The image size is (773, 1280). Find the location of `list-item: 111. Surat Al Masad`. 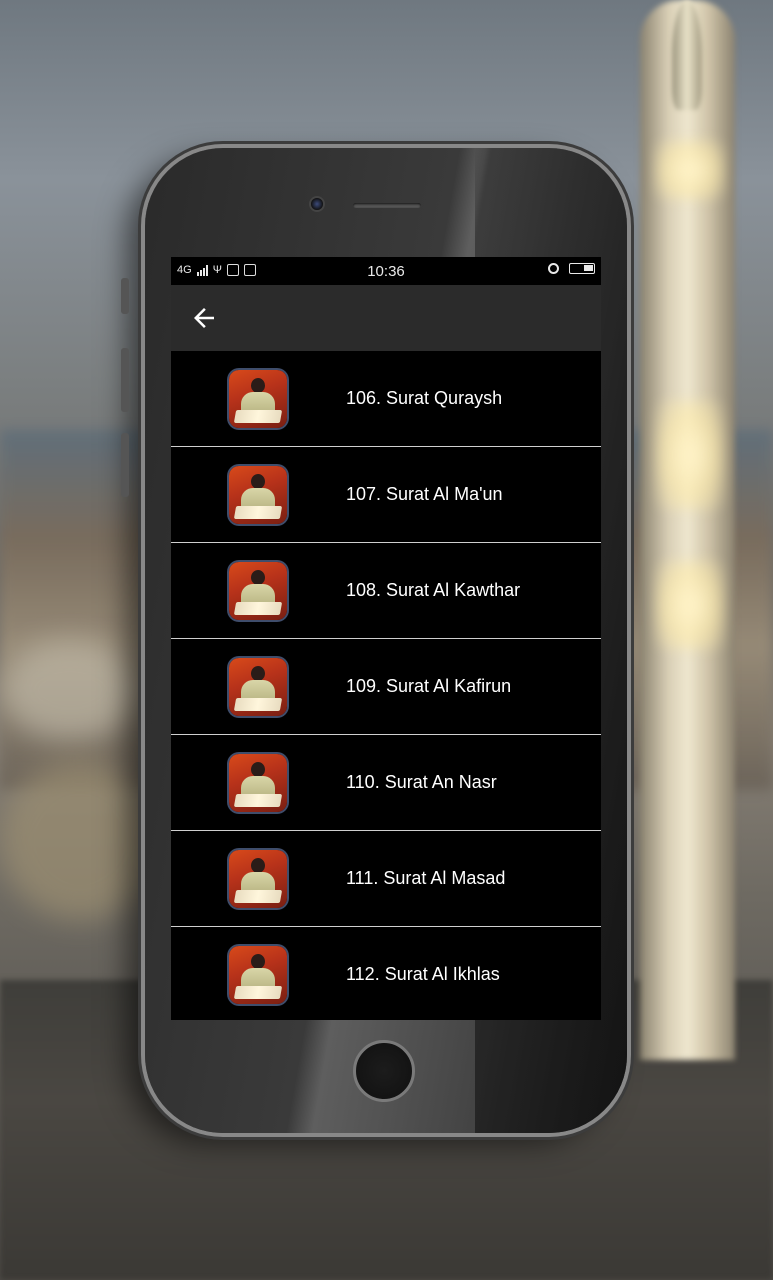

list-item: 111. Surat Al Masad is located at coordinates (386, 879).